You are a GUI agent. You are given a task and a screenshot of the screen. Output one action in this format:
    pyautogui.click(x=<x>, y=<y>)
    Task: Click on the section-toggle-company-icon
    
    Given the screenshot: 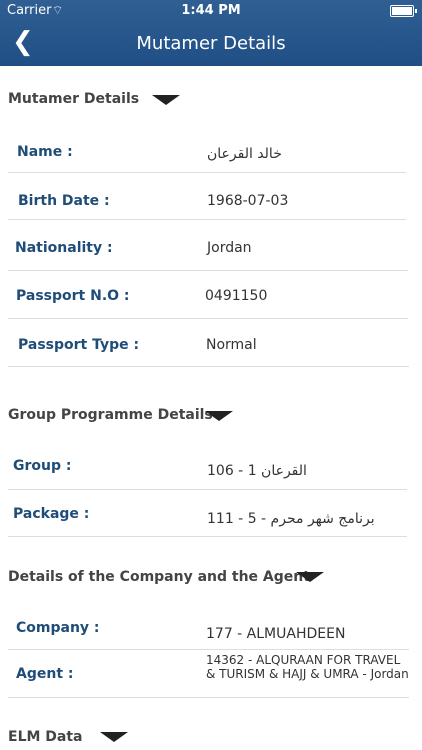 What is the action you would take?
    pyautogui.click(x=310, y=577)
    